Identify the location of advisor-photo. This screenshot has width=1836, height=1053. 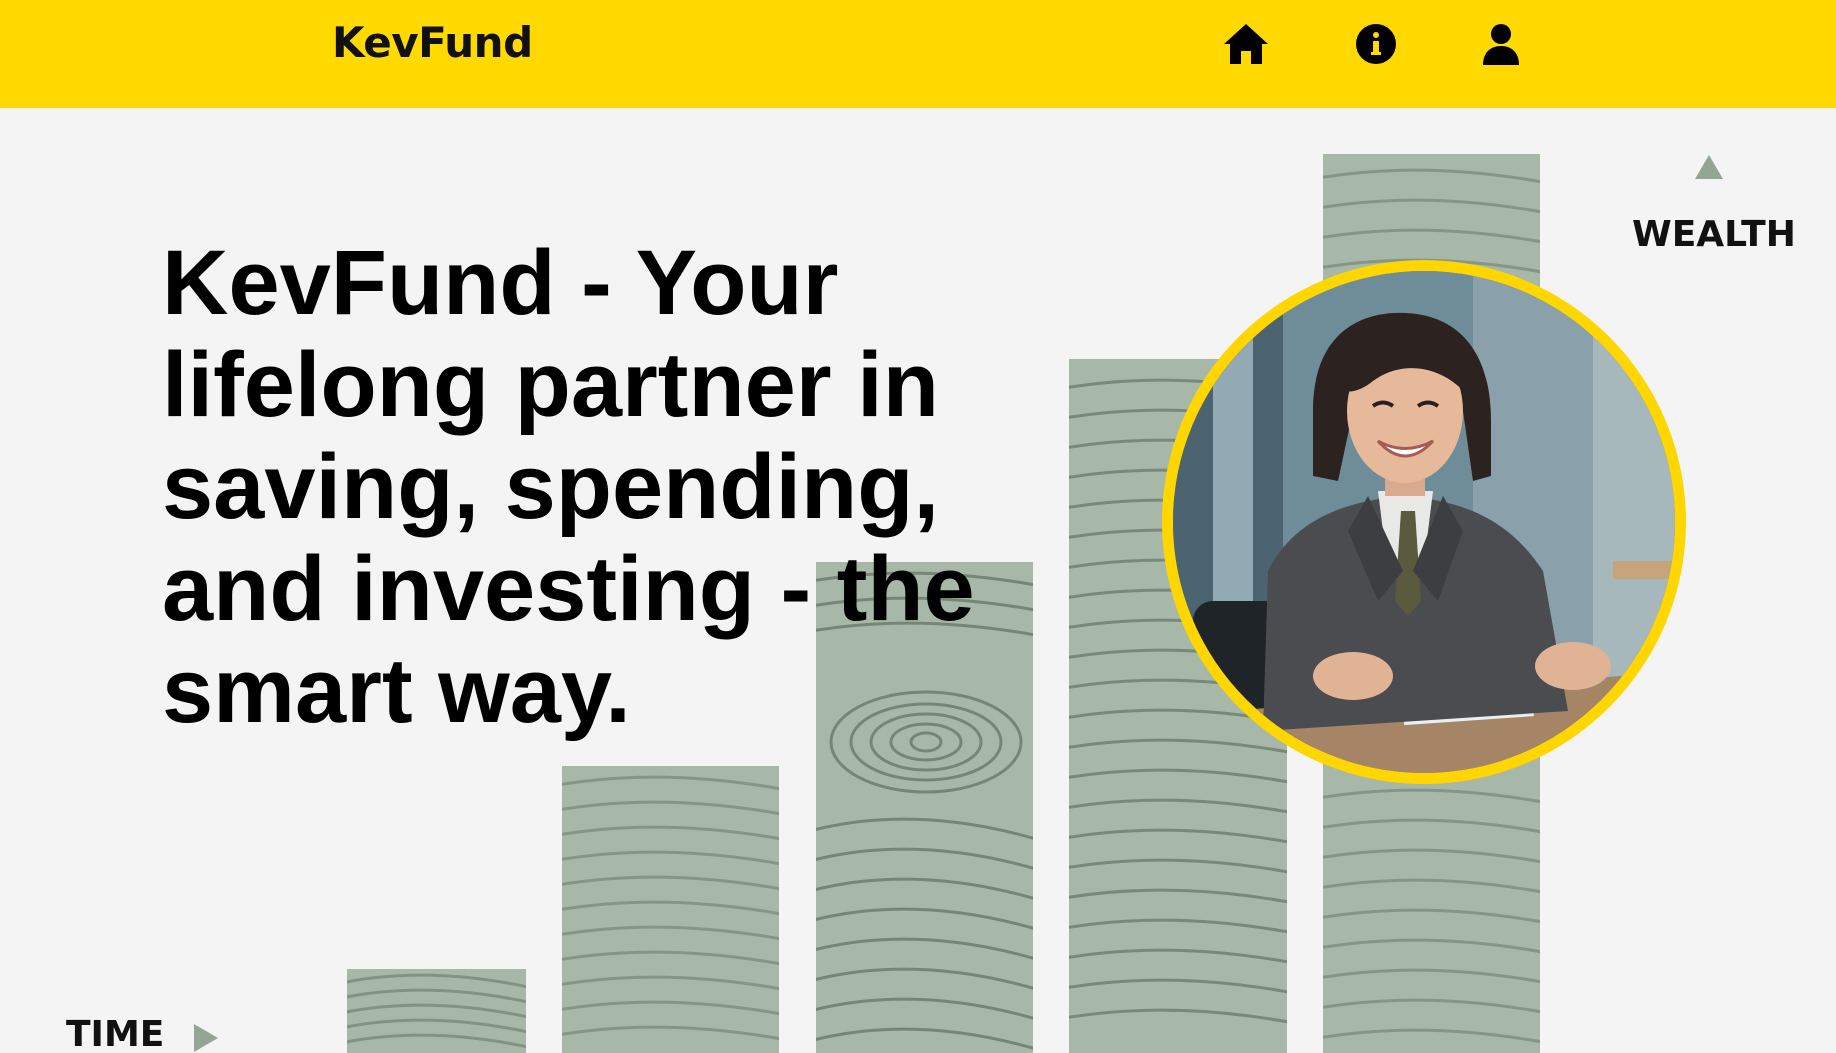
(1424, 522).